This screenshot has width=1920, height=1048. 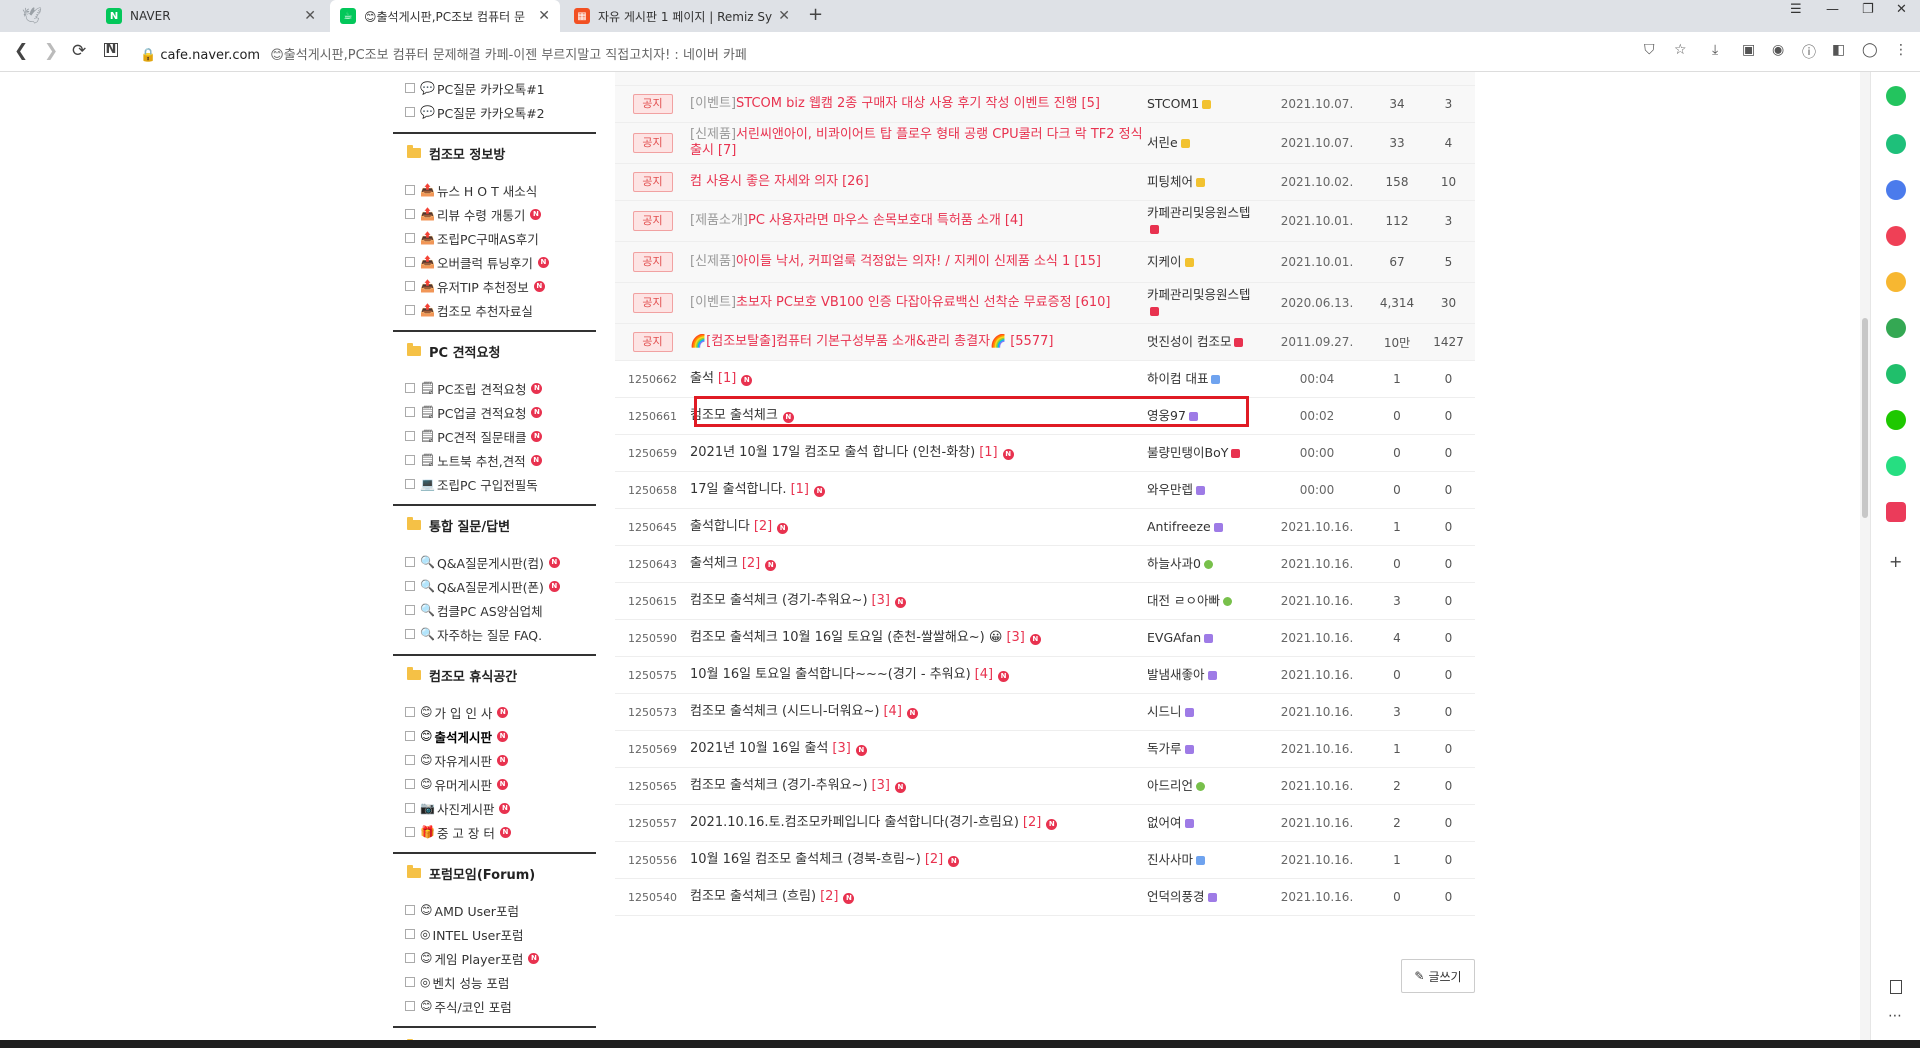 I want to click on more-icon: ⋮, so click(x=1901, y=50).